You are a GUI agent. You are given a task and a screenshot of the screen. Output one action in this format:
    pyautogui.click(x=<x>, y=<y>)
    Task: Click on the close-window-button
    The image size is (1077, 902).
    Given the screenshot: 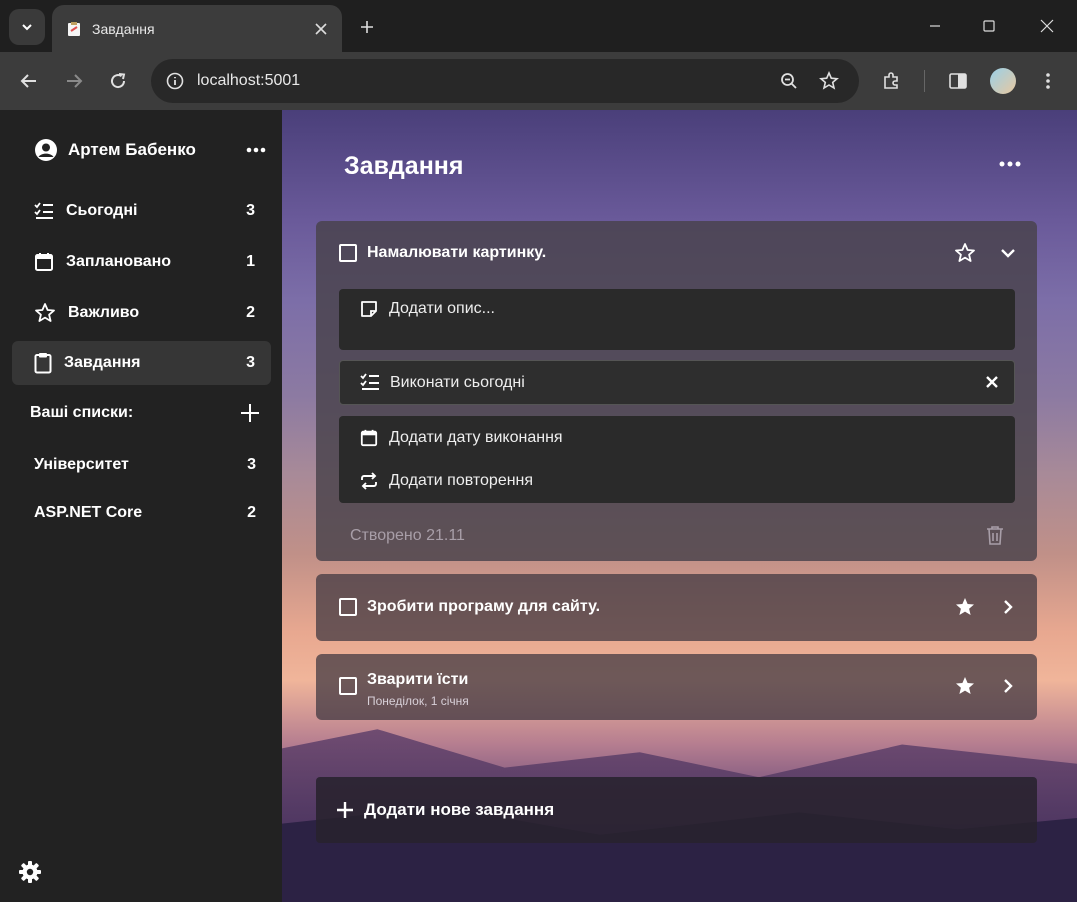 What is the action you would take?
    pyautogui.click(x=1047, y=26)
    